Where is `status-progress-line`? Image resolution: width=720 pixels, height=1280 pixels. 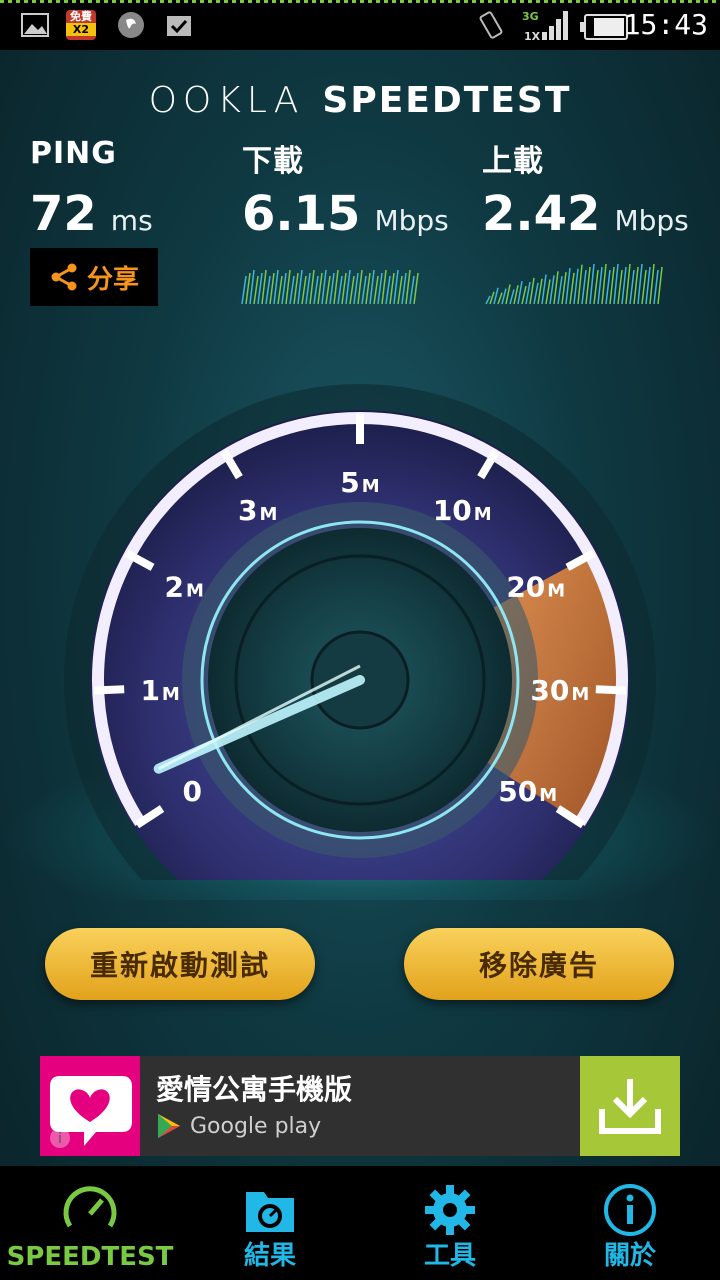 status-progress-line is located at coordinates (360, 1).